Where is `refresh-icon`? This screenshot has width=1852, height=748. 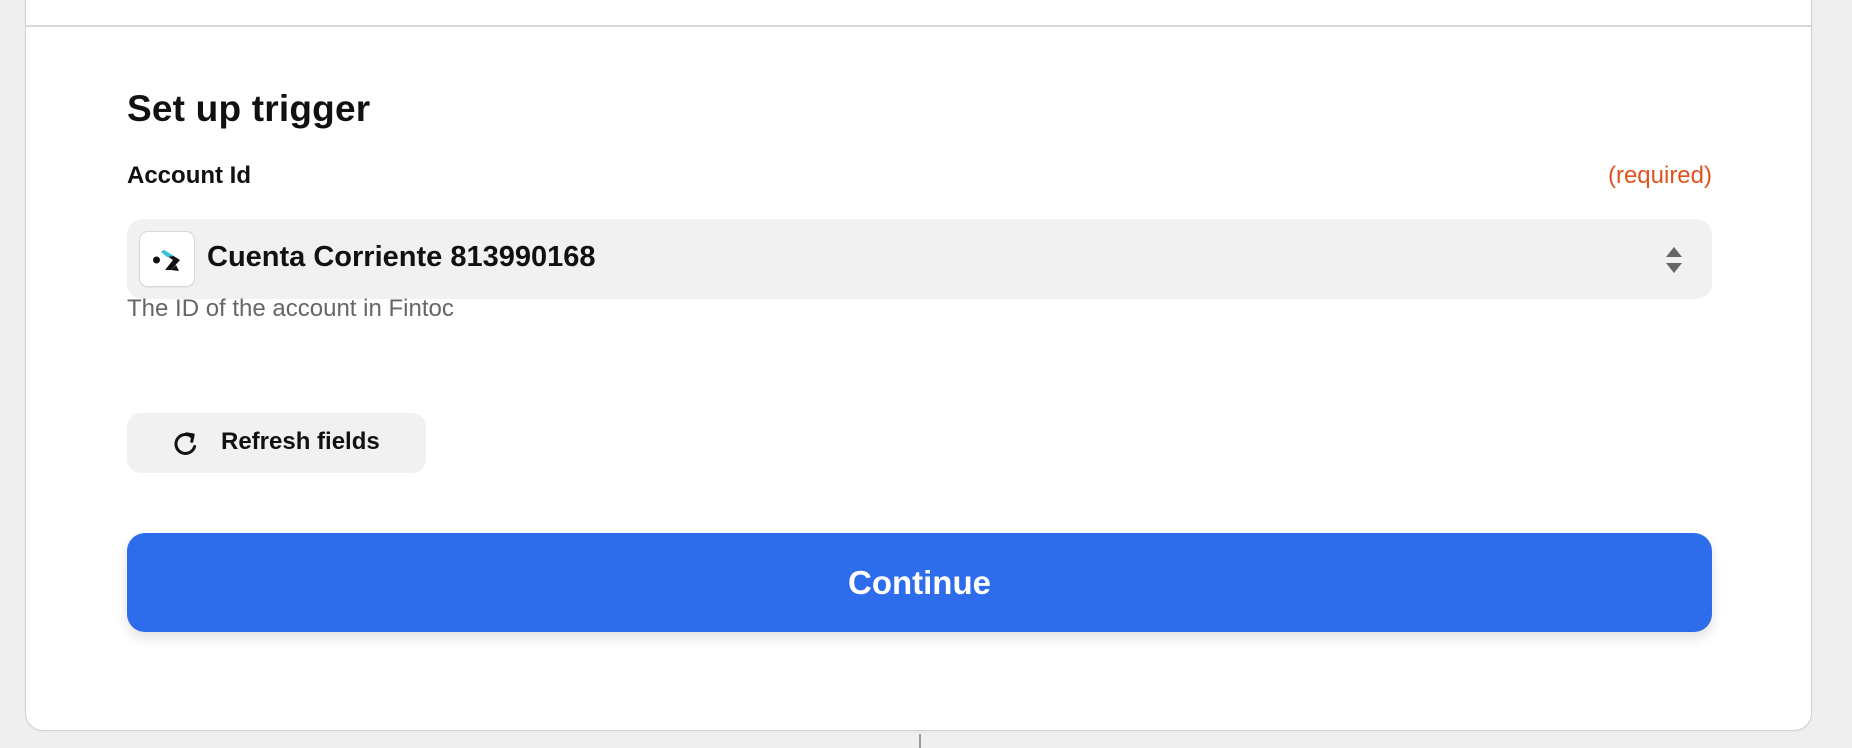 refresh-icon is located at coordinates (185, 443).